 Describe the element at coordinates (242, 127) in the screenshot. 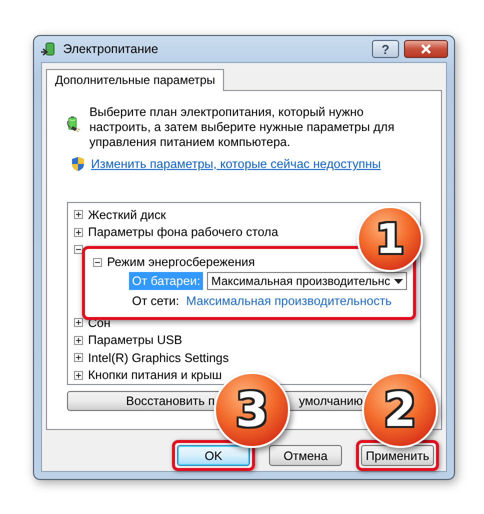

I see `intro-text: Выберите план электропитания, который нужно настроить, а затем выберите нужные параметры для управления питанием компьютера.` at that location.